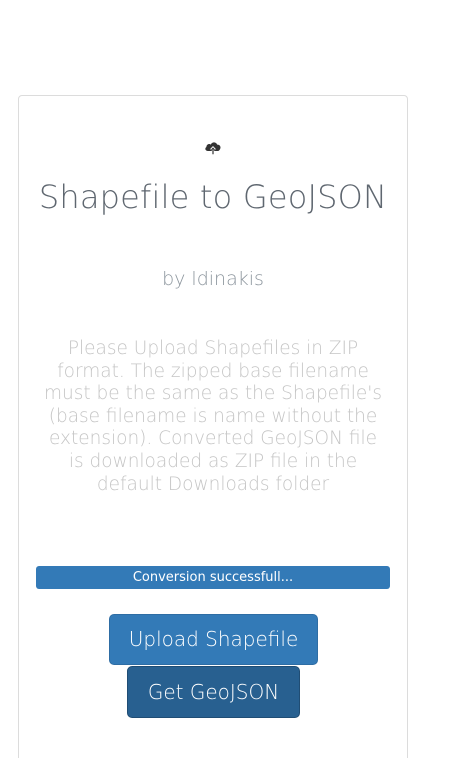  Describe the element at coordinates (213, 279) in the screenshot. I see `author-credit: by ldinakis` at that location.